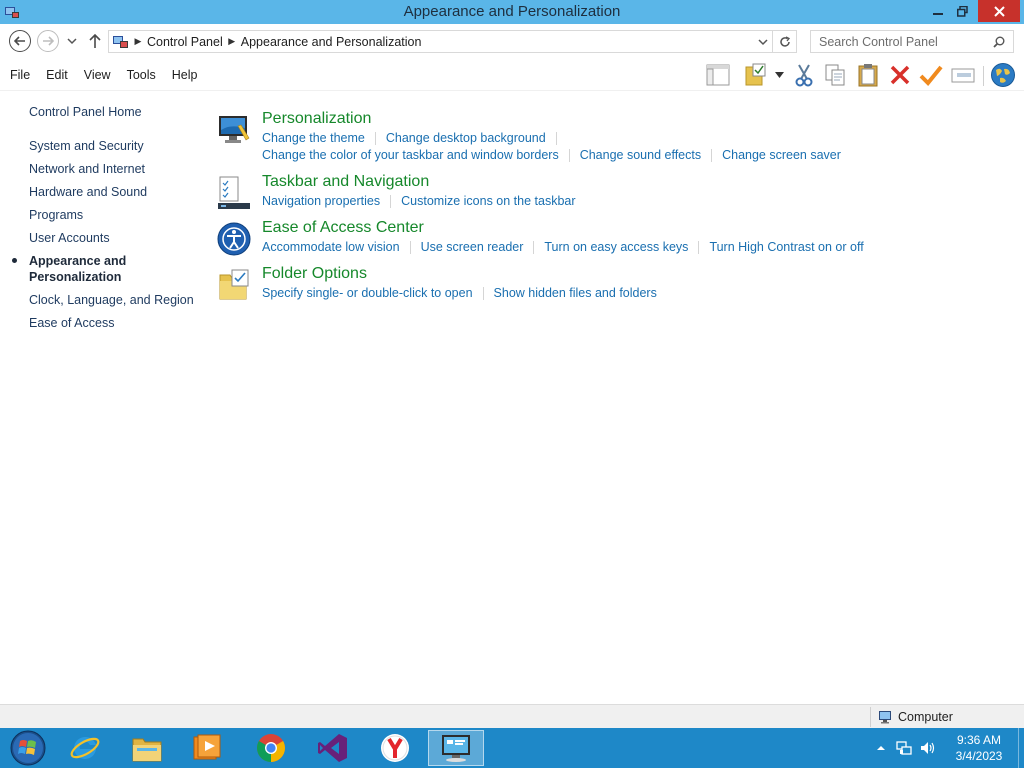 The image size is (1024, 768). Describe the element at coordinates (999, 11) in the screenshot. I see `close-button` at that location.